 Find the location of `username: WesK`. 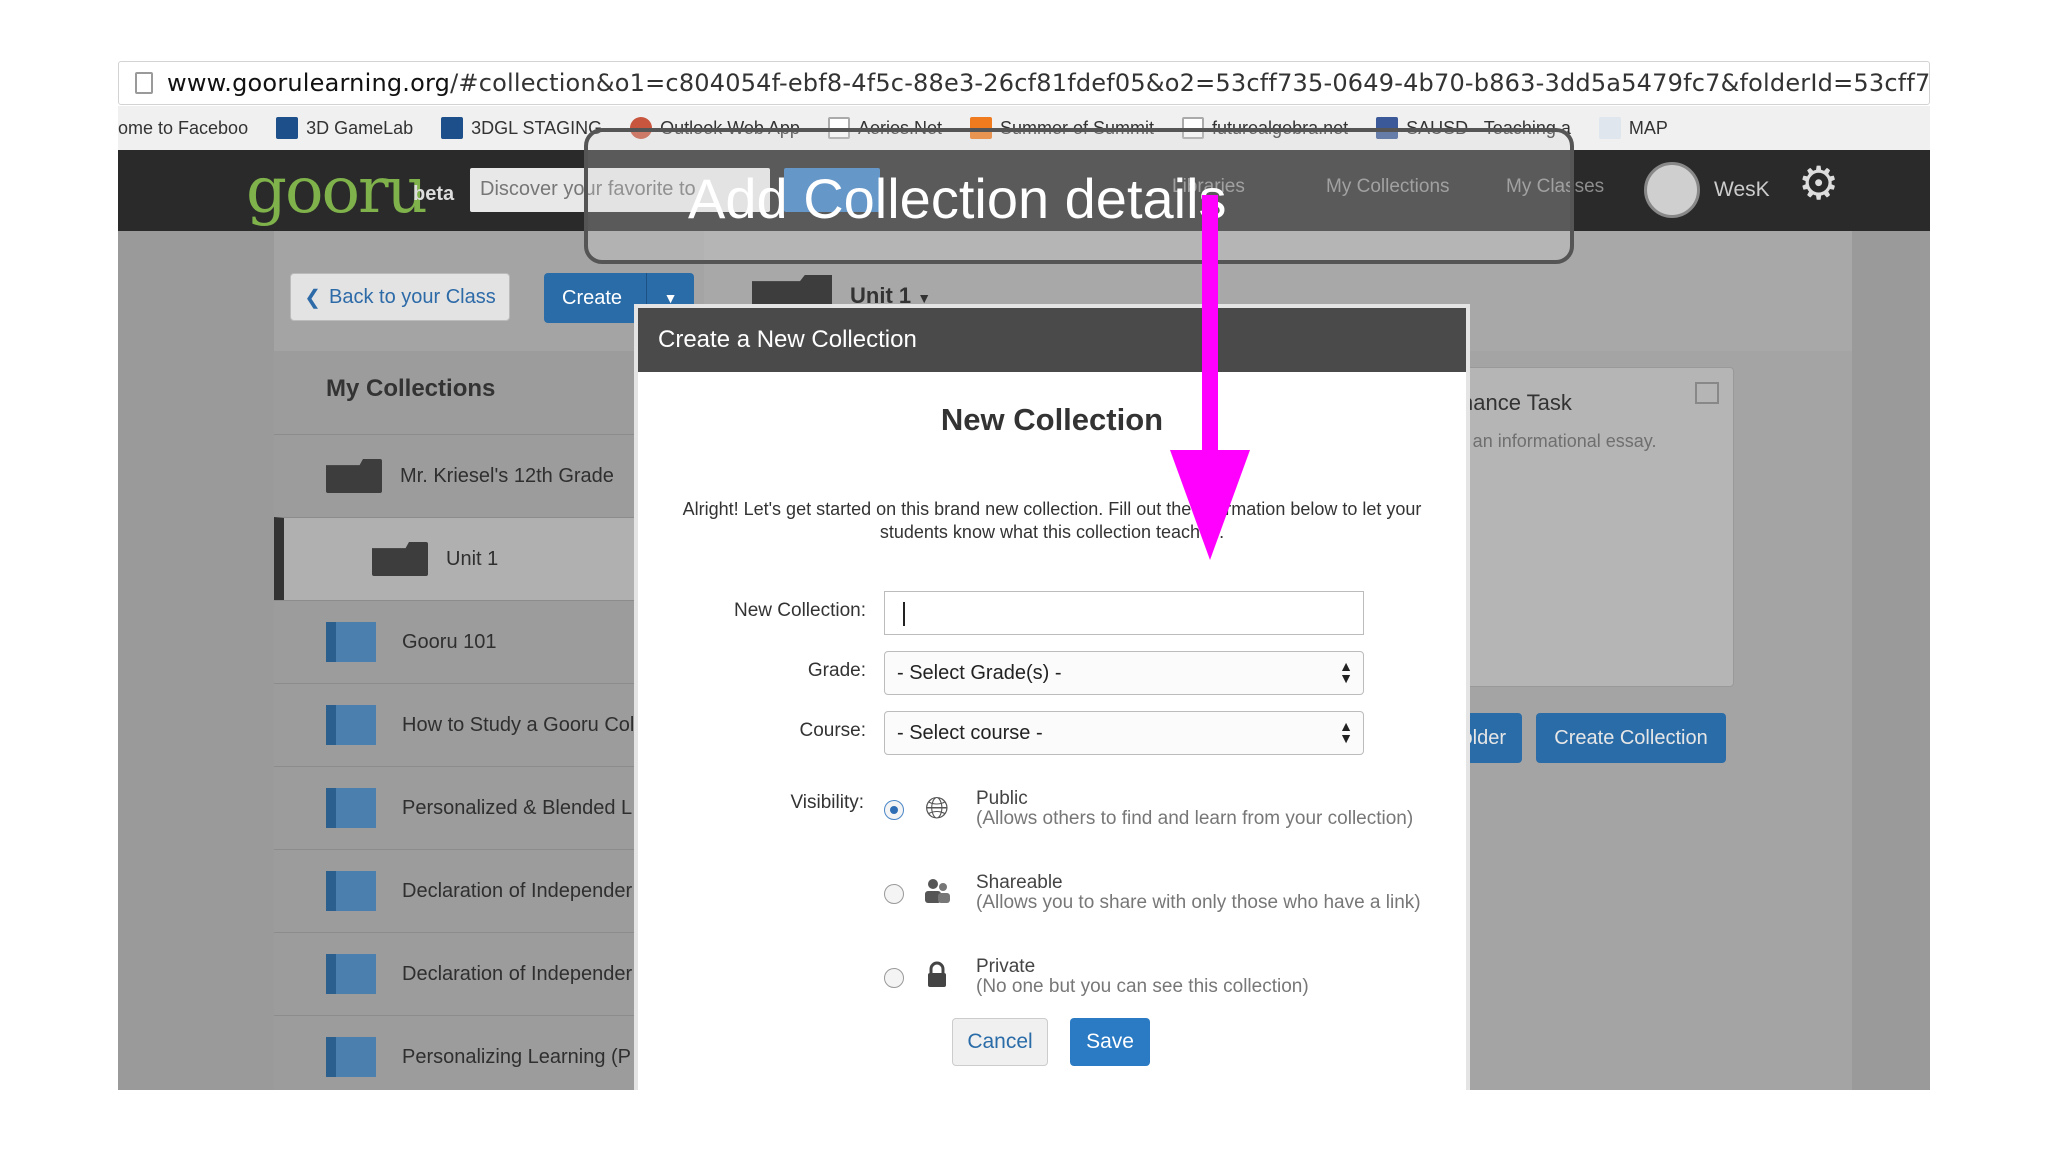

username: WesK is located at coordinates (1742, 190).